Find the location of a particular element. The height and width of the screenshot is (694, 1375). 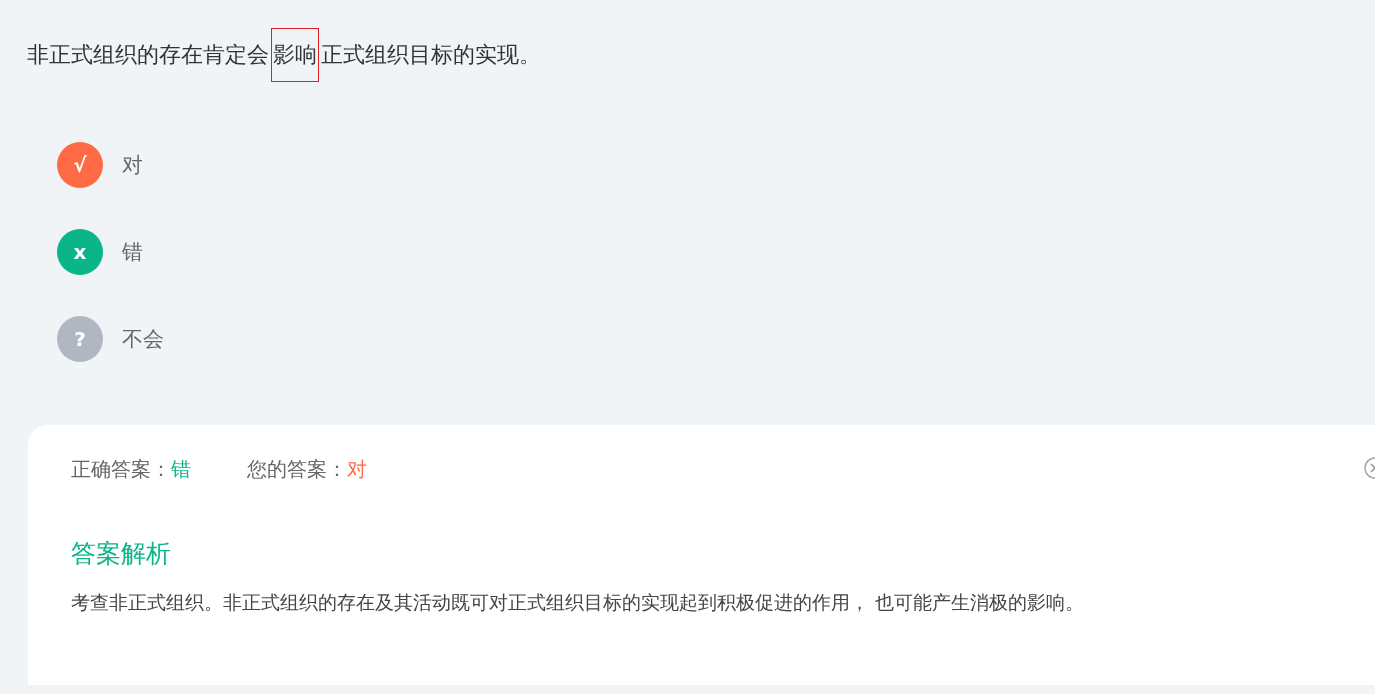

question-text: 正式组织目标的实现。 is located at coordinates (431, 55).